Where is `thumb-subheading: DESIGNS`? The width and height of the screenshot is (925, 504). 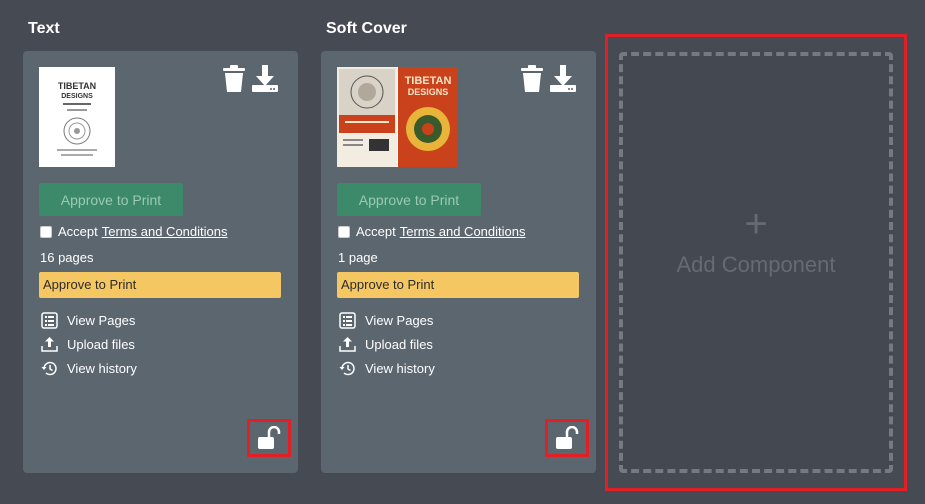
thumb-subheading: DESIGNS is located at coordinates (77, 96).